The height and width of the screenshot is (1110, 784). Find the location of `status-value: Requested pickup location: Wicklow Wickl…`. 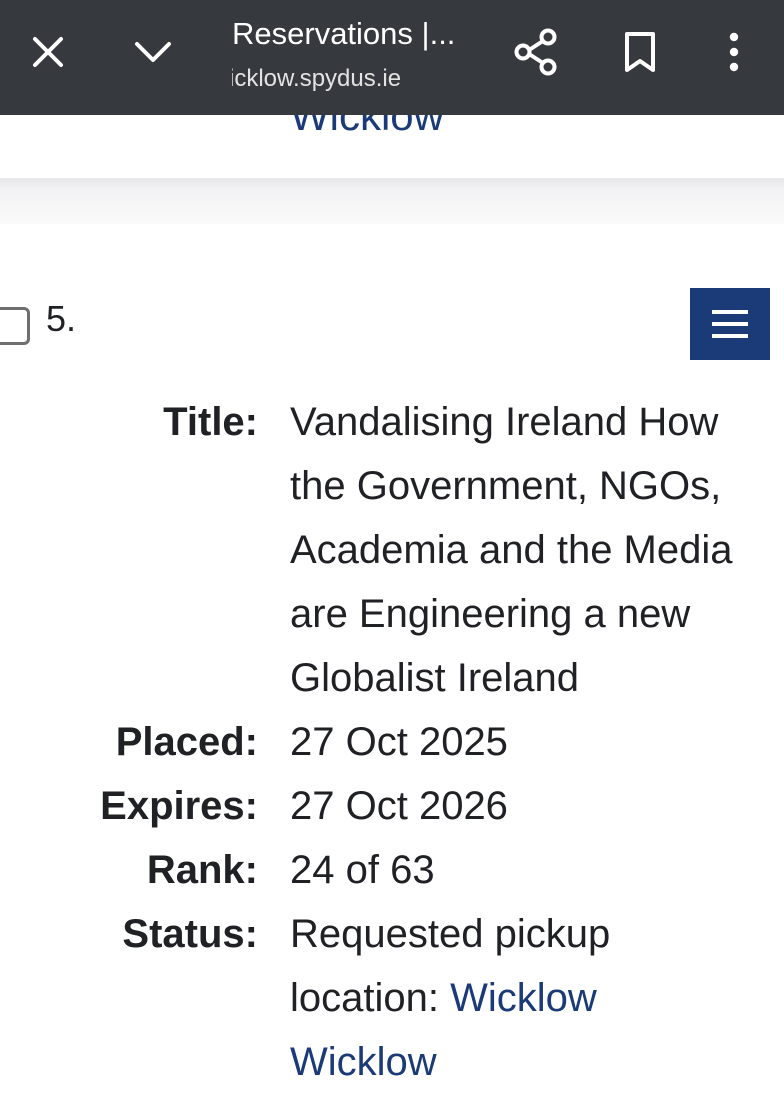

status-value: Requested pickup location: Wicklow Wickl… is located at coordinates (490, 998).